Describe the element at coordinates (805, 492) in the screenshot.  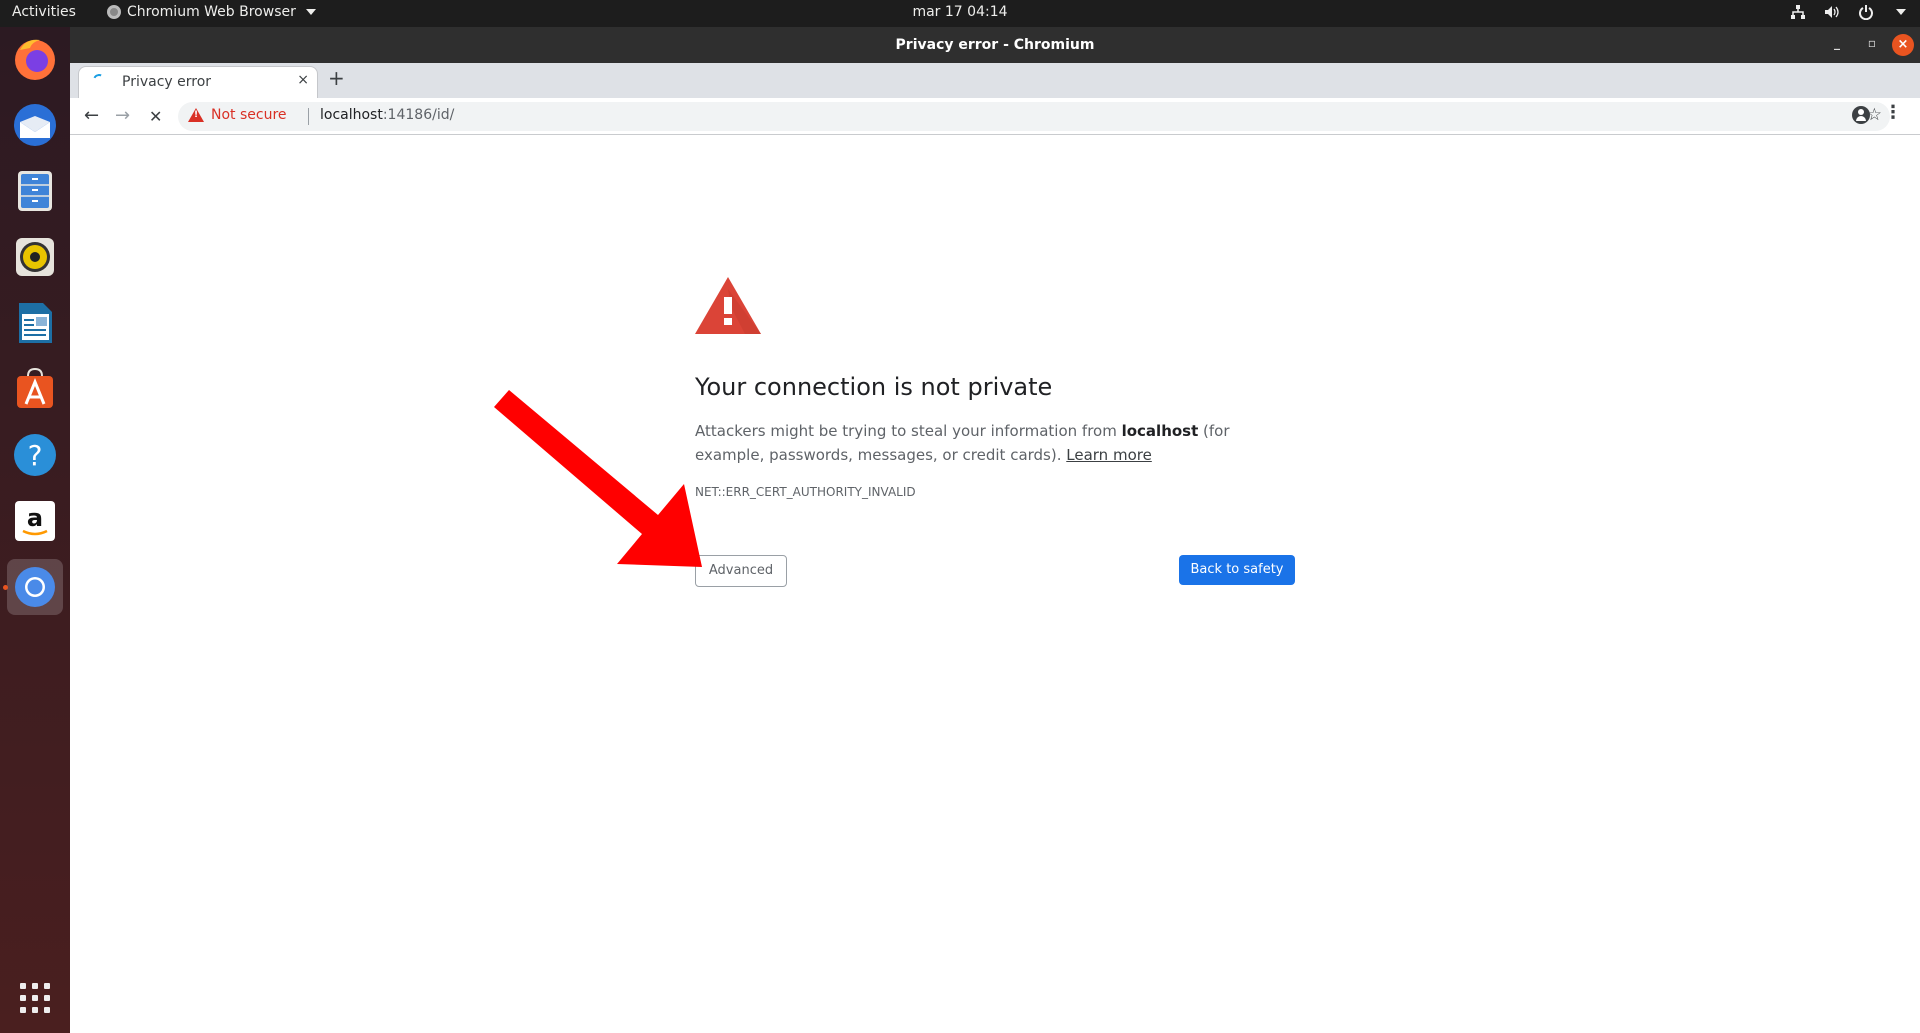
I see `error-code: NET::ERR_CERT_AUTHORITY_INVALID` at that location.